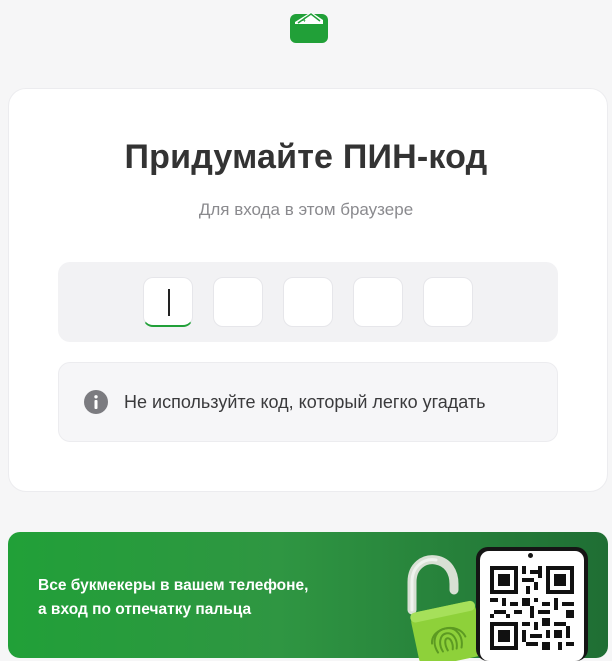 The image size is (612, 661). What do you see at coordinates (145, 609) in the screenshot?
I see `promo-line-2: а вход по отпечатку пальца` at bounding box center [145, 609].